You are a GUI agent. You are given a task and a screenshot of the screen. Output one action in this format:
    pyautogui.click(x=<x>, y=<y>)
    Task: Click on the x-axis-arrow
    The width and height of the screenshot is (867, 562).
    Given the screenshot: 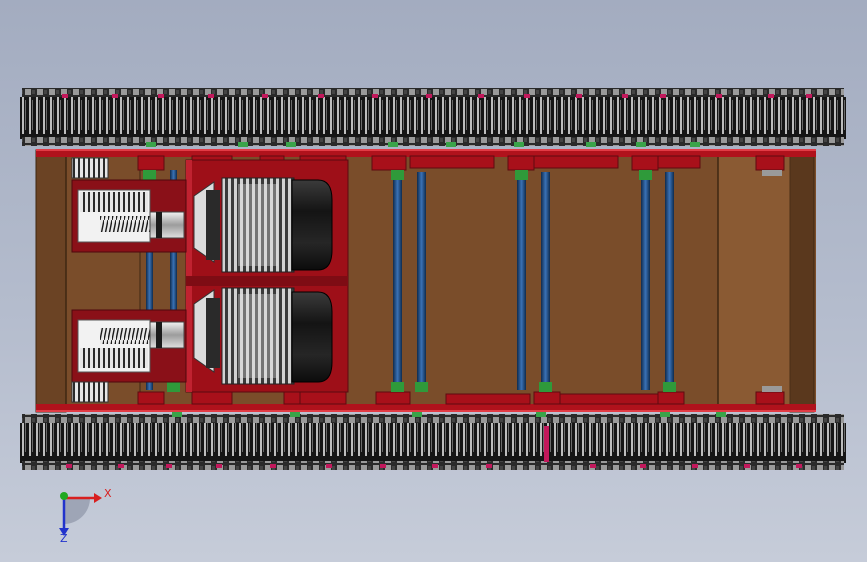 What is the action you would take?
    pyautogui.click(x=98, y=498)
    